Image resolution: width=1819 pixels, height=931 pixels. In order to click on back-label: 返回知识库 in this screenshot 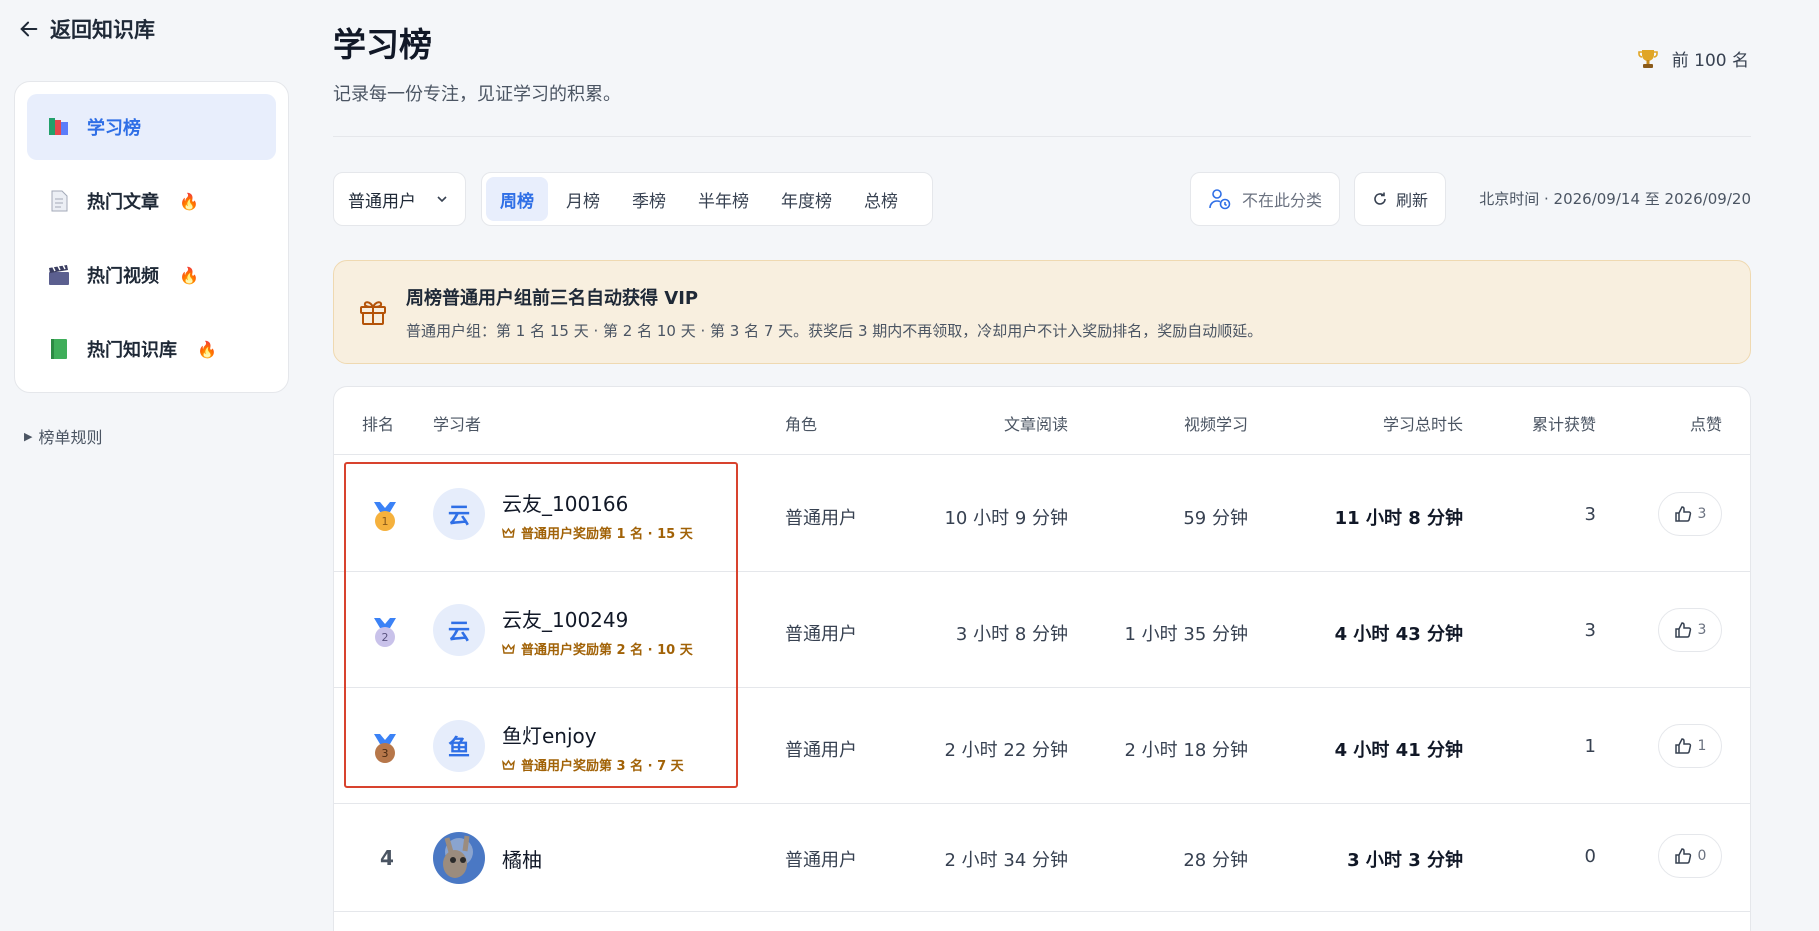, I will do `click(102, 30)`.